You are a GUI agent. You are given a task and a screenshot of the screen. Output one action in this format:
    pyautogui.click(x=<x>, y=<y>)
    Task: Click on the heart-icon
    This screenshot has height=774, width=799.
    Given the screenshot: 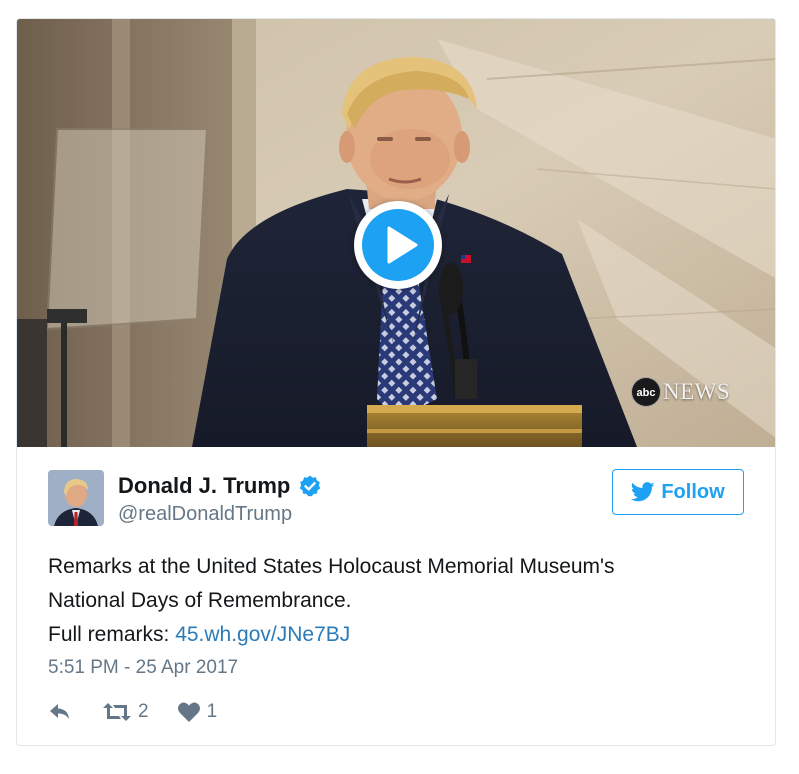 What is the action you would take?
    pyautogui.click(x=188, y=712)
    